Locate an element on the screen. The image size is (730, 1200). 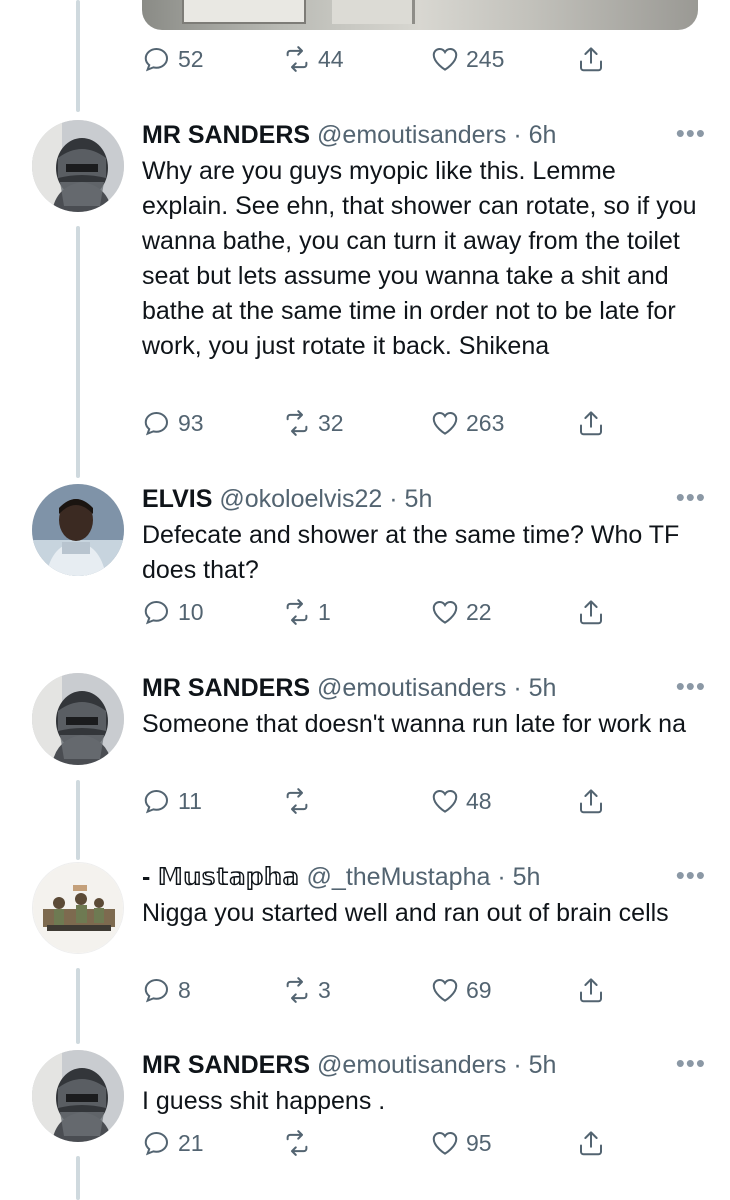
display-name: ELVIS is located at coordinates (177, 499).